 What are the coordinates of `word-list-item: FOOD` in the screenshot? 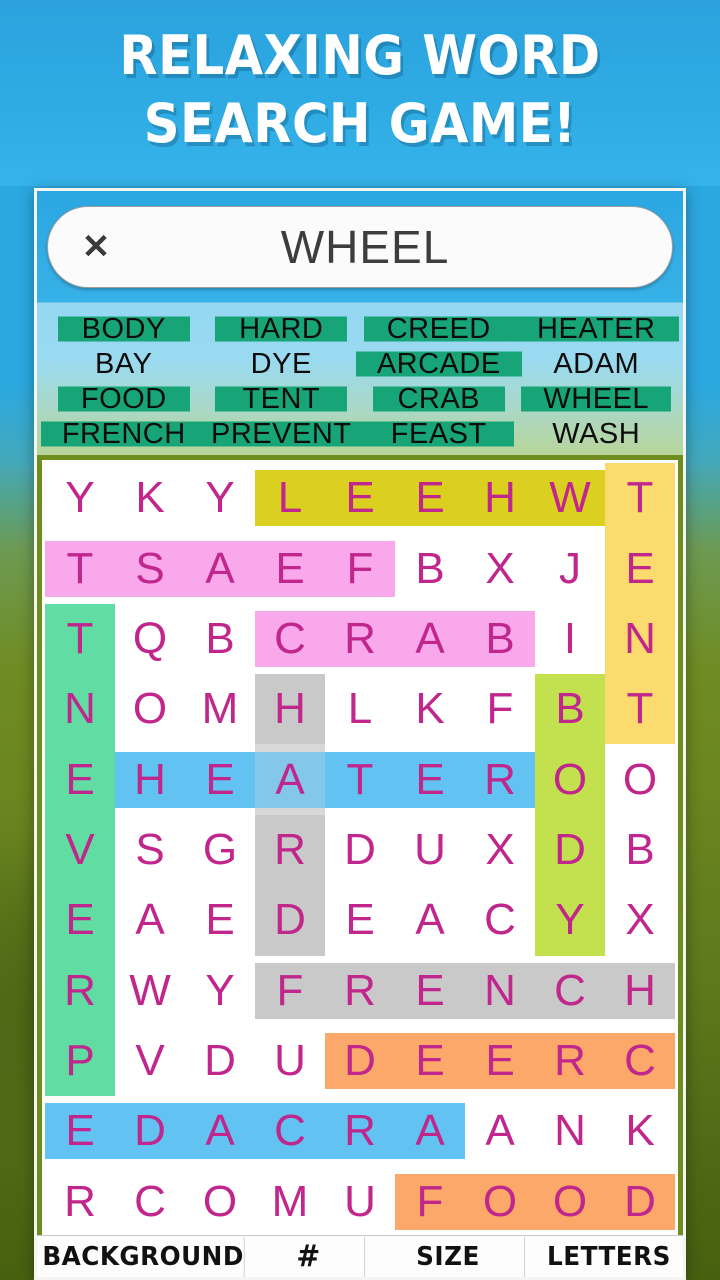 It's located at (124, 399).